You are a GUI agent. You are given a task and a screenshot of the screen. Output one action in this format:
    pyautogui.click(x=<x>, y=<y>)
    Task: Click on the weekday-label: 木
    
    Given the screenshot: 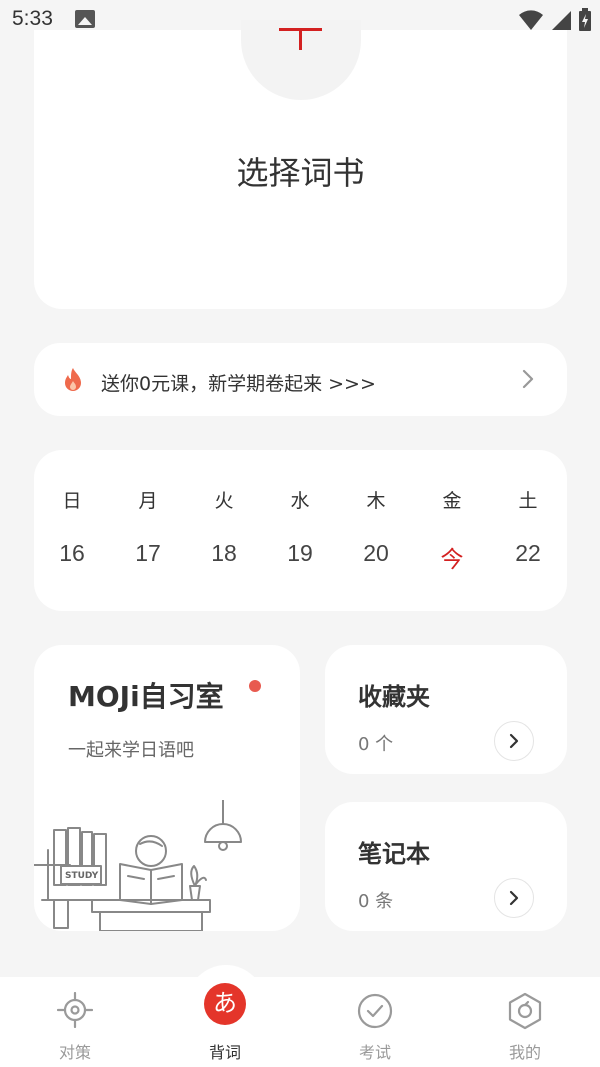 What is the action you would take?
    pyautogui.click(x=376, y=501)
    